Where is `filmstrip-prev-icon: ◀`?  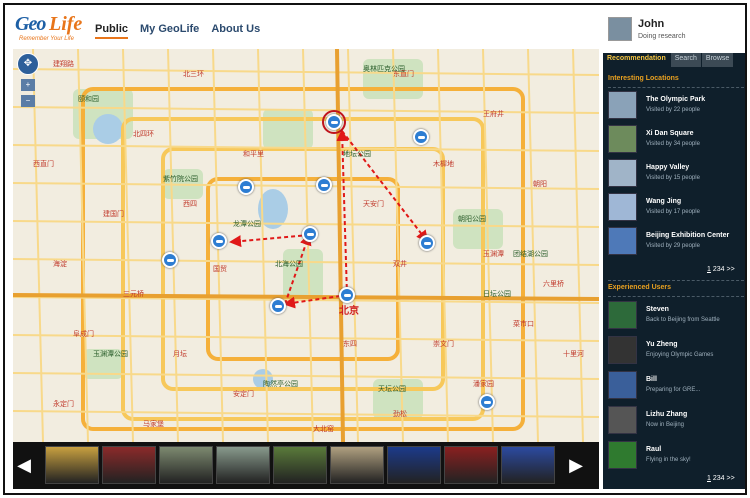 filmstrip-prev-icon: ◀ is located at coordinates (24, 465).